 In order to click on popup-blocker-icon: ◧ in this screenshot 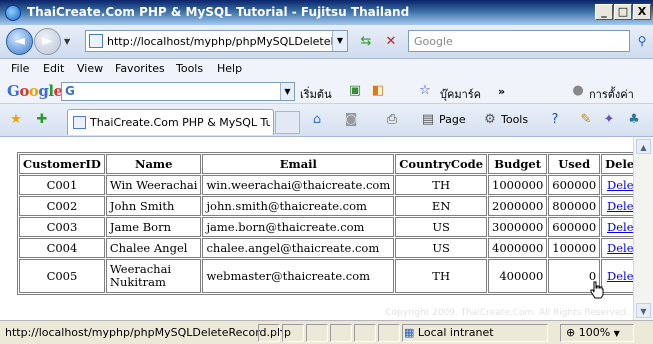, I will do `click(378, 91)`.